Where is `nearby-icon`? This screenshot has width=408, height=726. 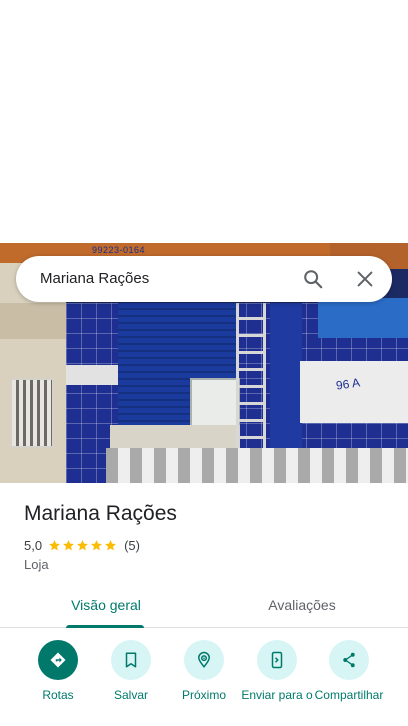
nearby-icon is located at coordinates (204, 660).